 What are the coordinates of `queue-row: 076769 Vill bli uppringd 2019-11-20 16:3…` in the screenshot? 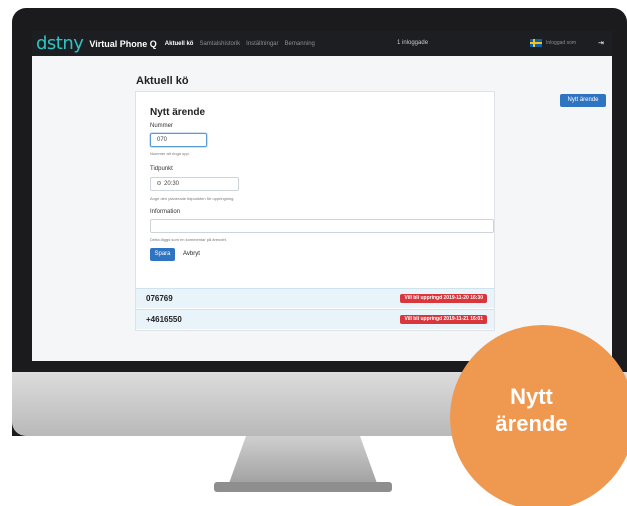 It's located at (315, 298).